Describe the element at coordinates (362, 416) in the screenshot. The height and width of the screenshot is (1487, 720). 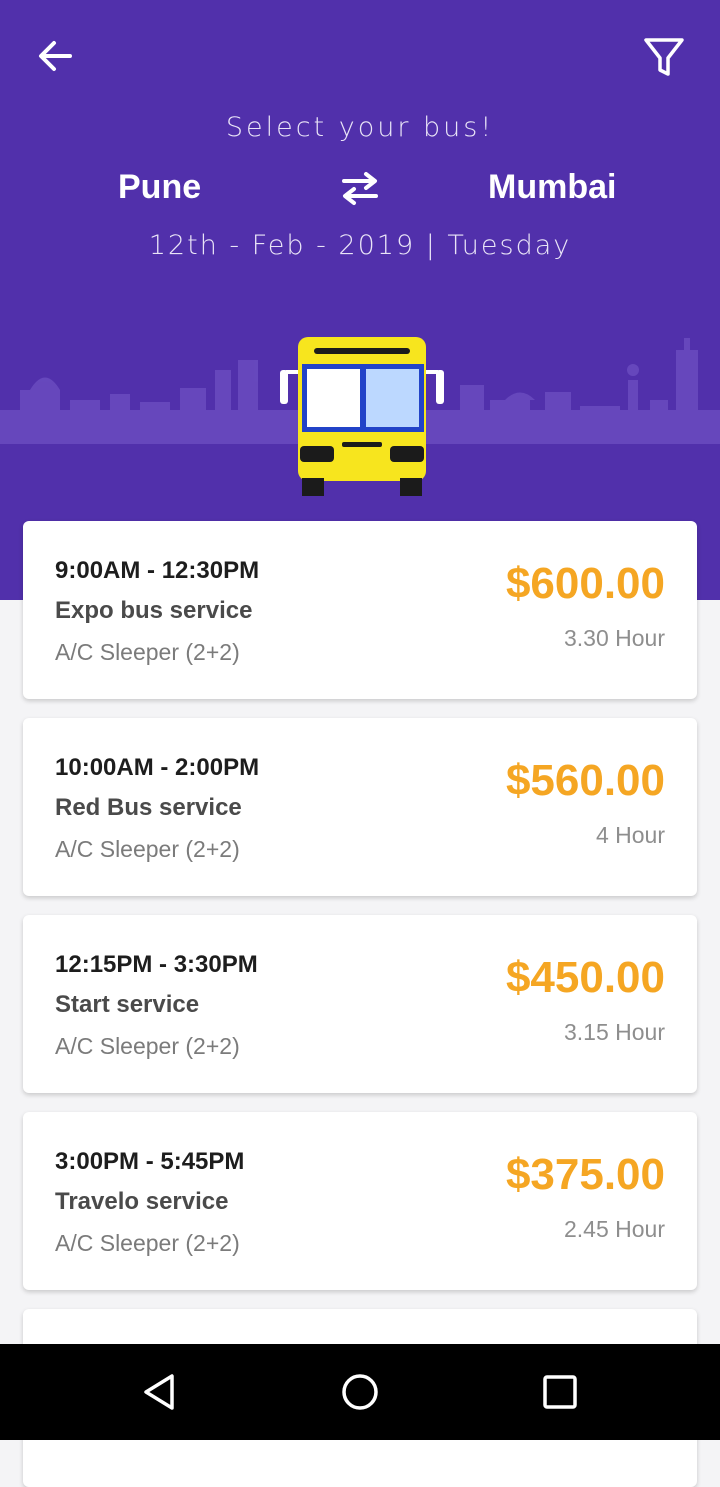
I see `bus-front-illustration` at that location.